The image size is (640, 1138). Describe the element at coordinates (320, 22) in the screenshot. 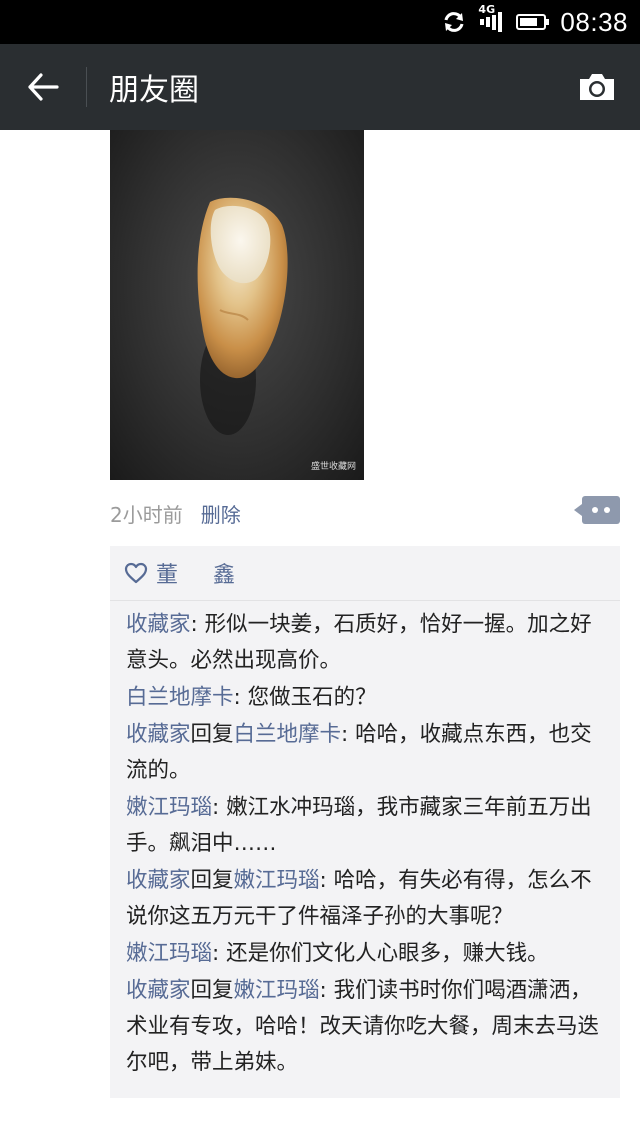

I see `status-bar: 4G 08:38` at that location.